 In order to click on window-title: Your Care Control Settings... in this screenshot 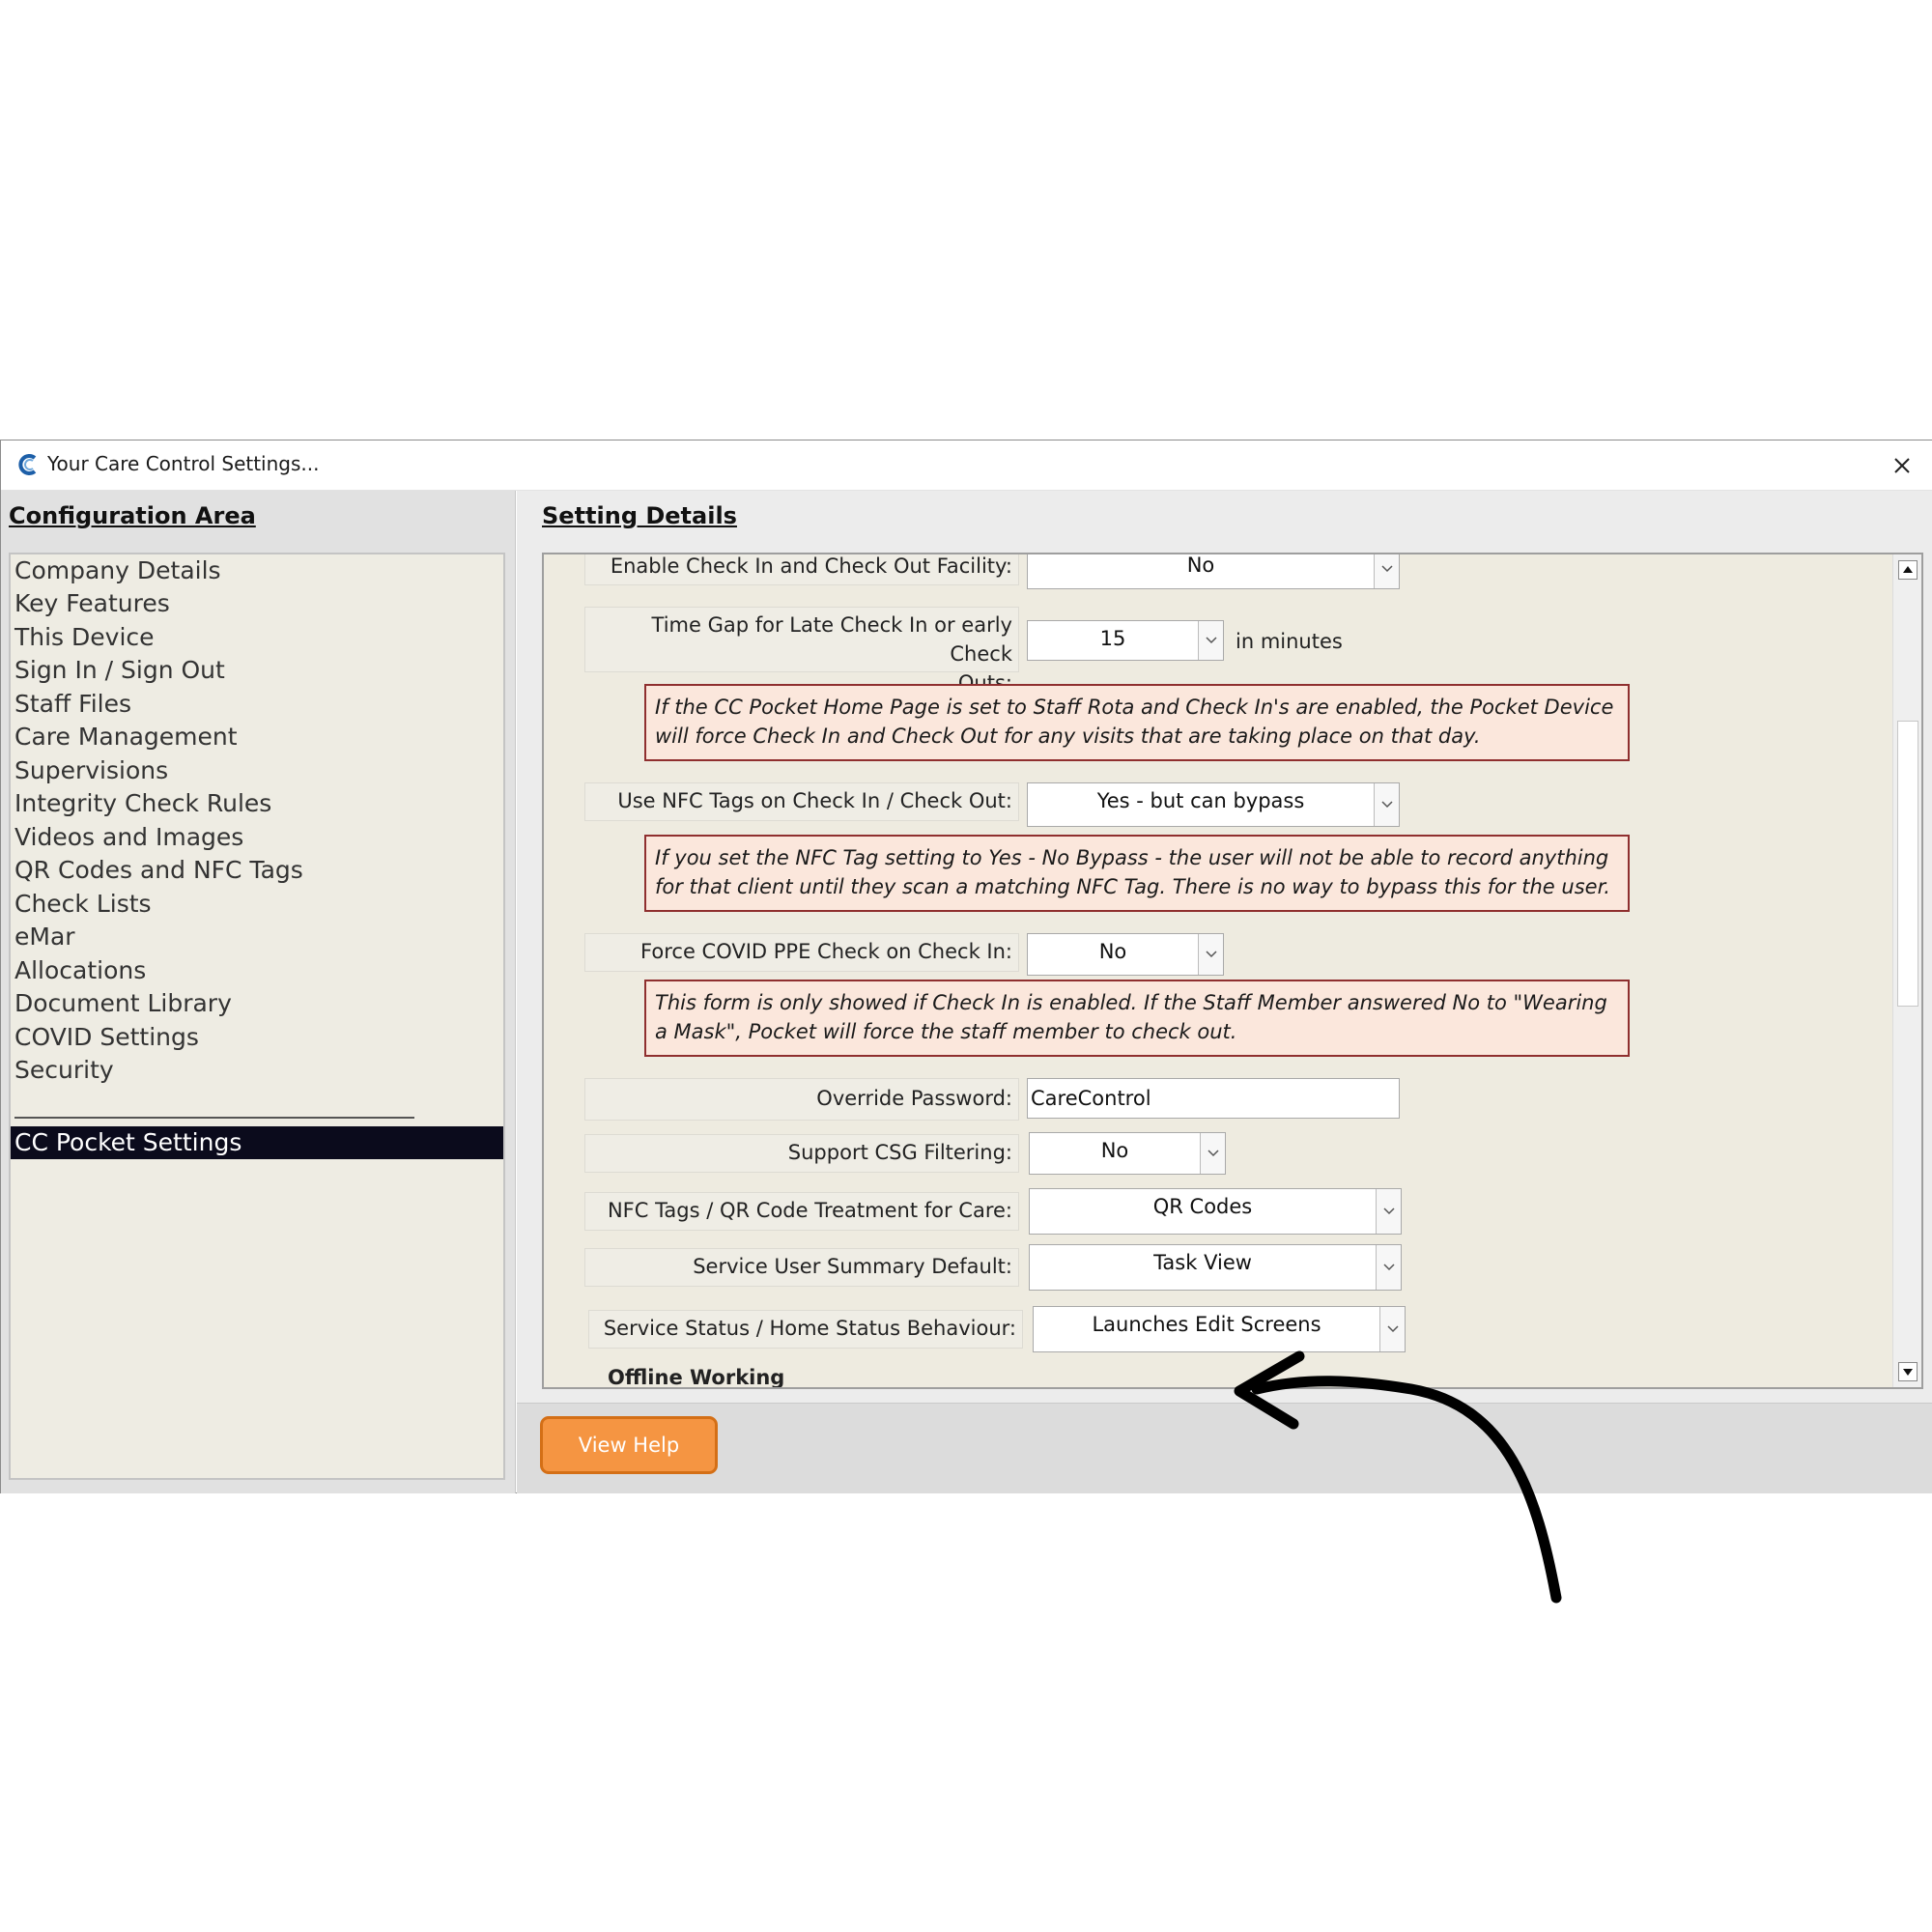, I will do `click(183, 463)`.